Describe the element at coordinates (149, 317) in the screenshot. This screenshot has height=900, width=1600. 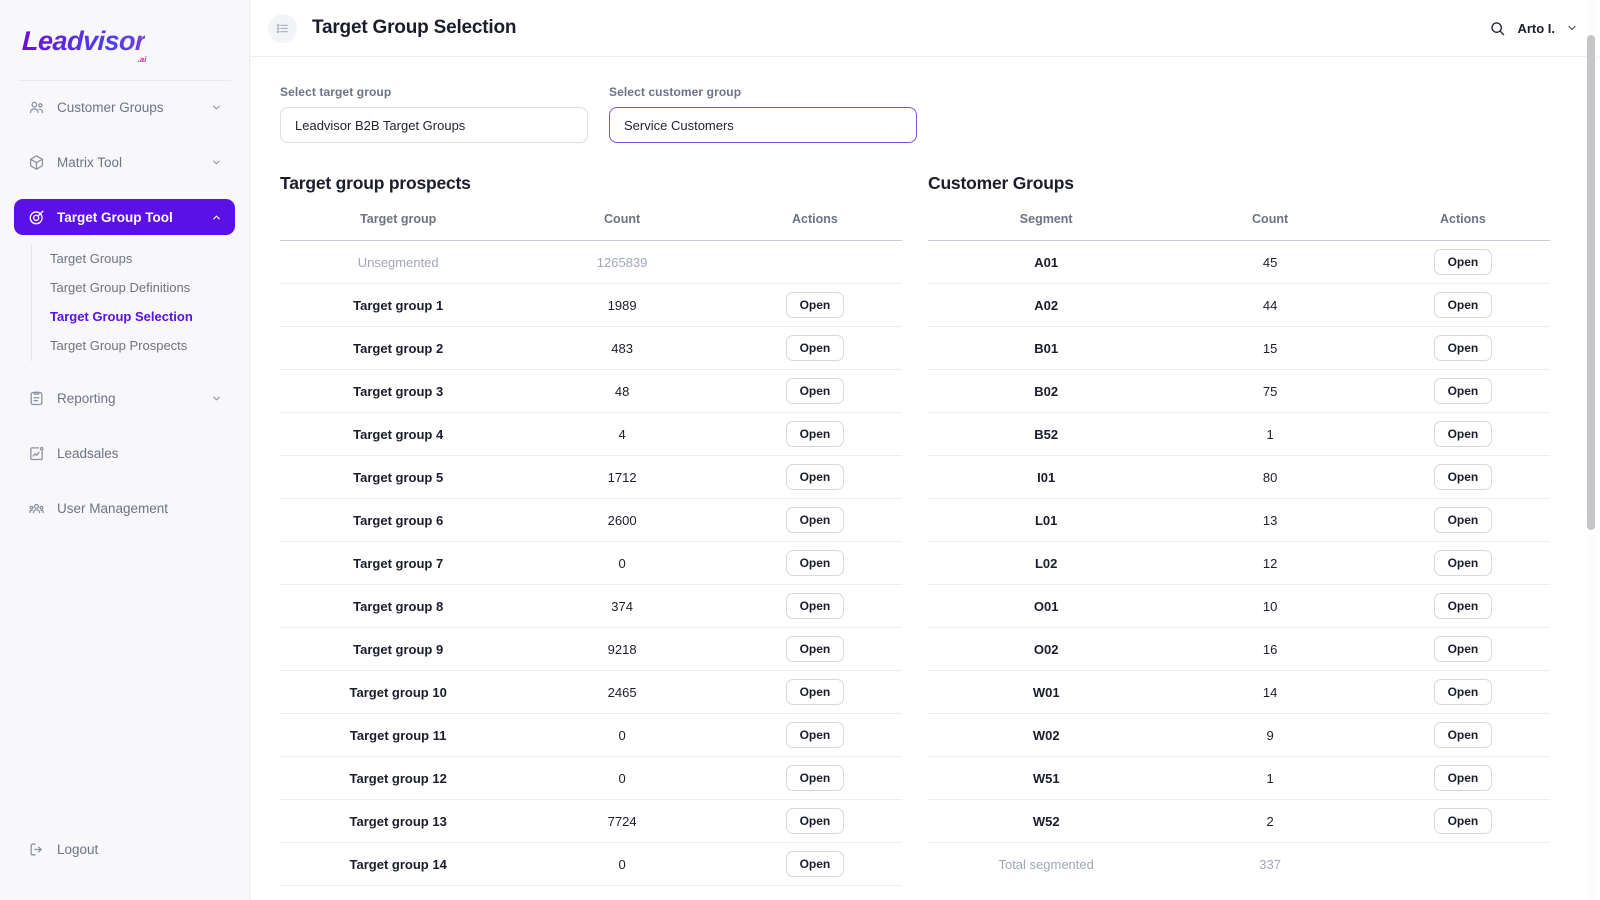
I see `sidebar-subitem-target-group-selection: Target Group Selection` at that location.